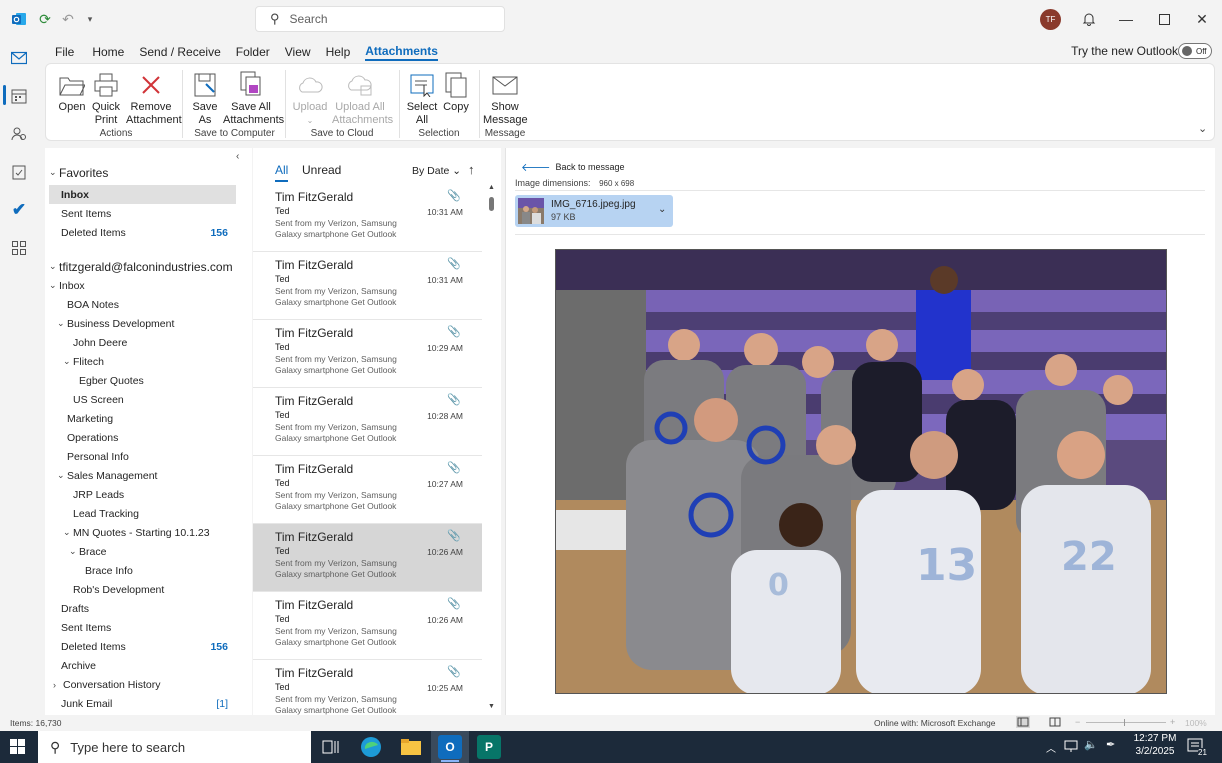  I want to click on folder-sent-items: Sent Items, so click(142, 627).